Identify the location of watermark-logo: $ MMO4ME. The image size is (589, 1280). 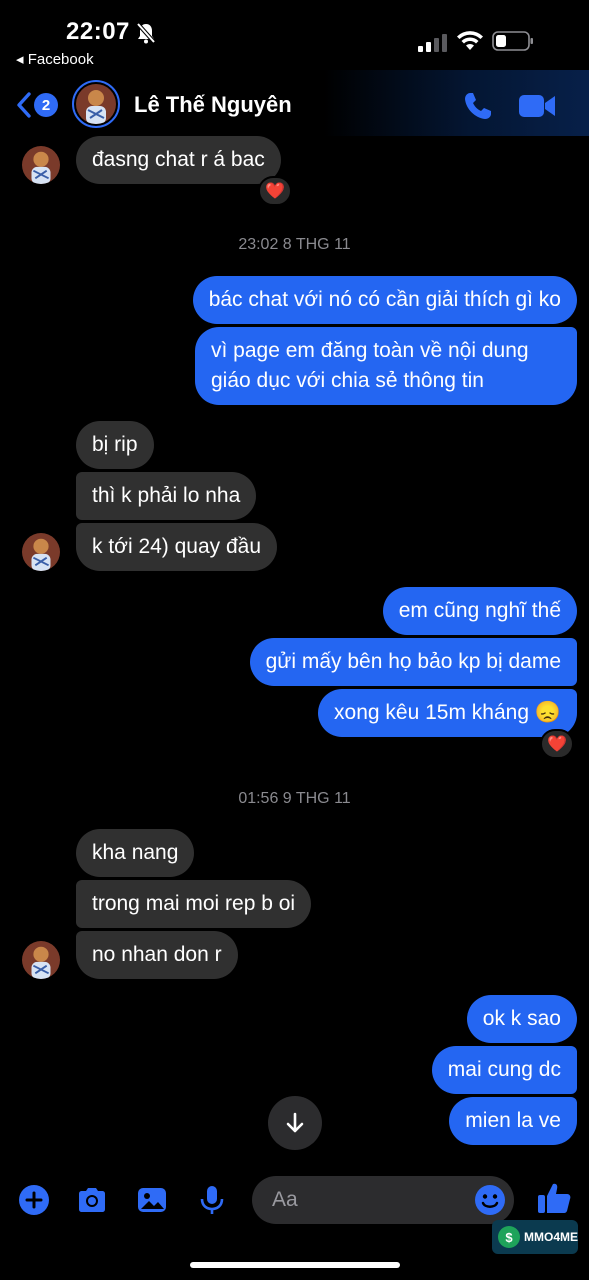
(535, 1237).